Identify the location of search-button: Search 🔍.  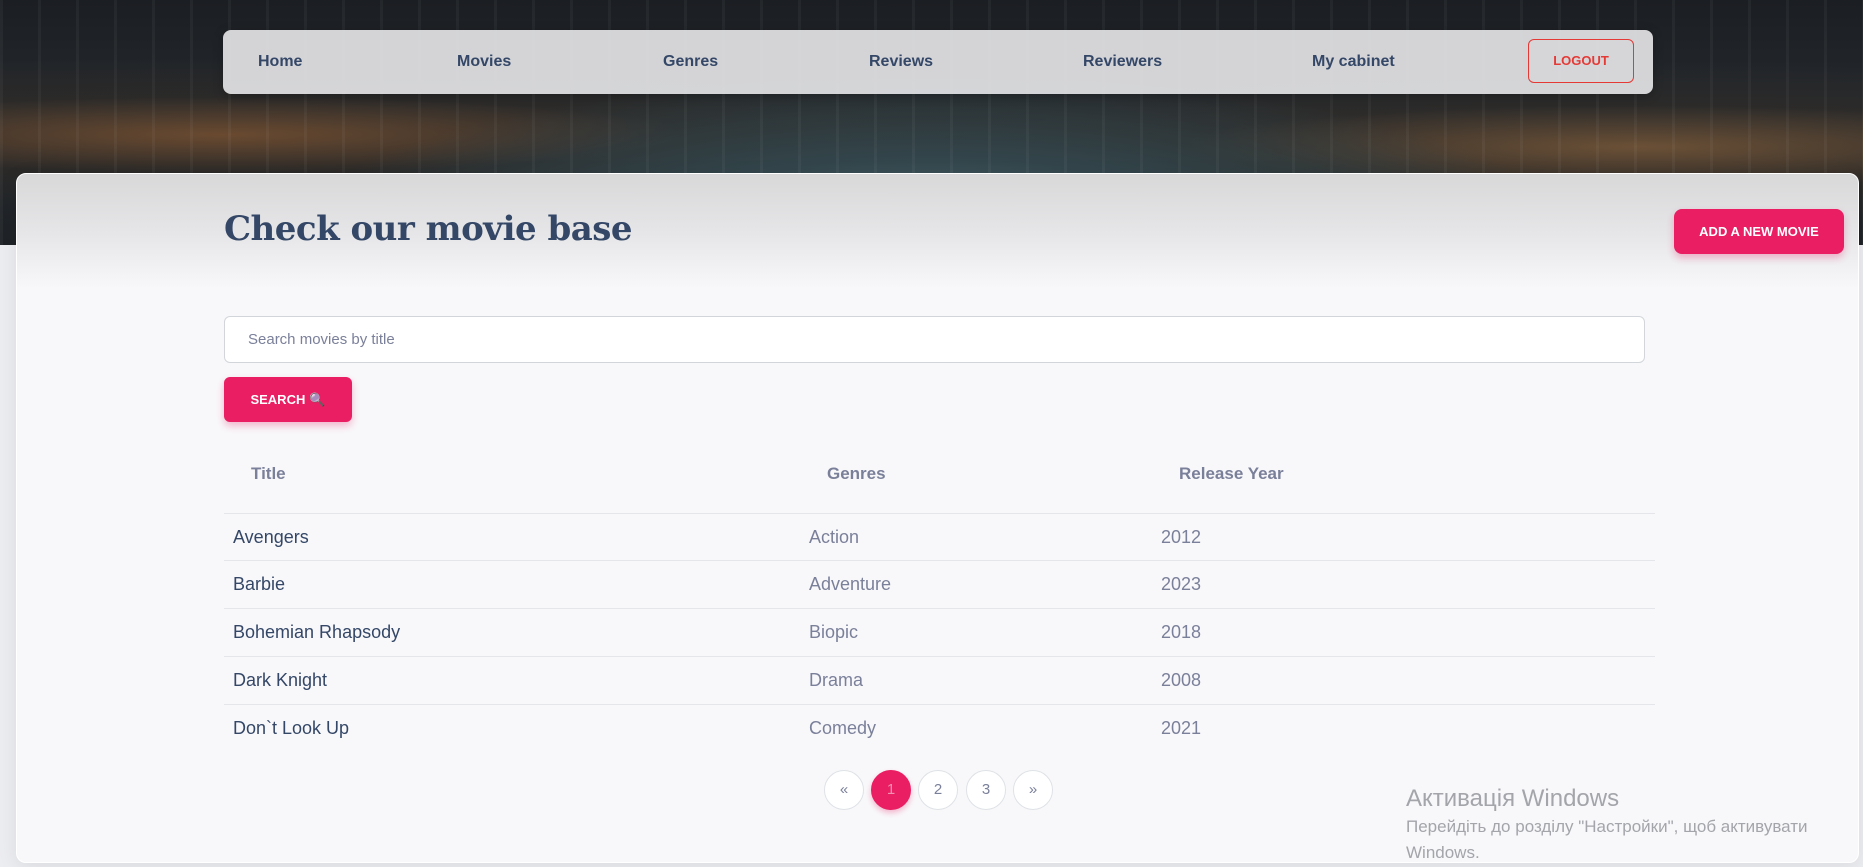
(288, 399).